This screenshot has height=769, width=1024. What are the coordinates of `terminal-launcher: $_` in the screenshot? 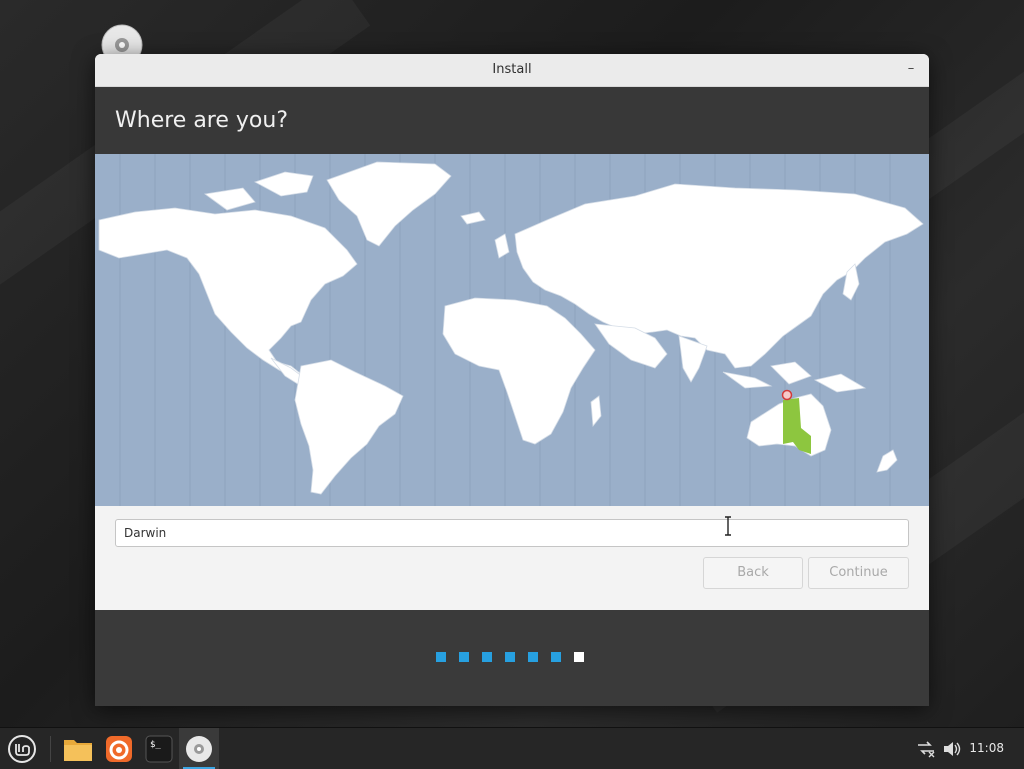 It's located at (159, 748).